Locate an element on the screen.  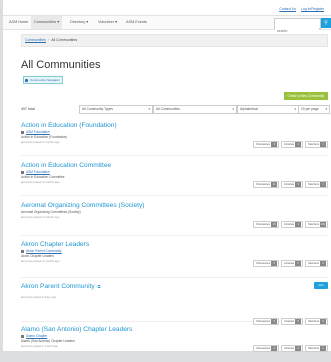
last-post: last post posted 3 days ago is located at coordinates (39, 297).